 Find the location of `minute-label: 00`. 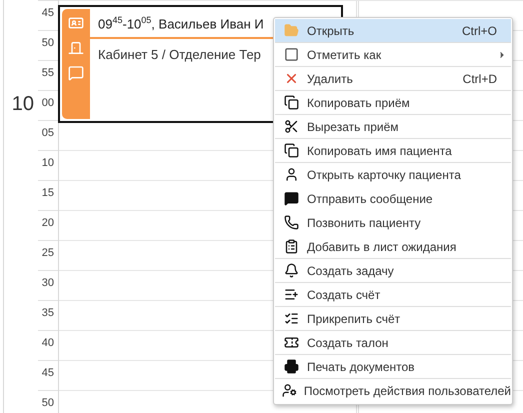

minute-label: 00 is located at coordinates (48, 103).